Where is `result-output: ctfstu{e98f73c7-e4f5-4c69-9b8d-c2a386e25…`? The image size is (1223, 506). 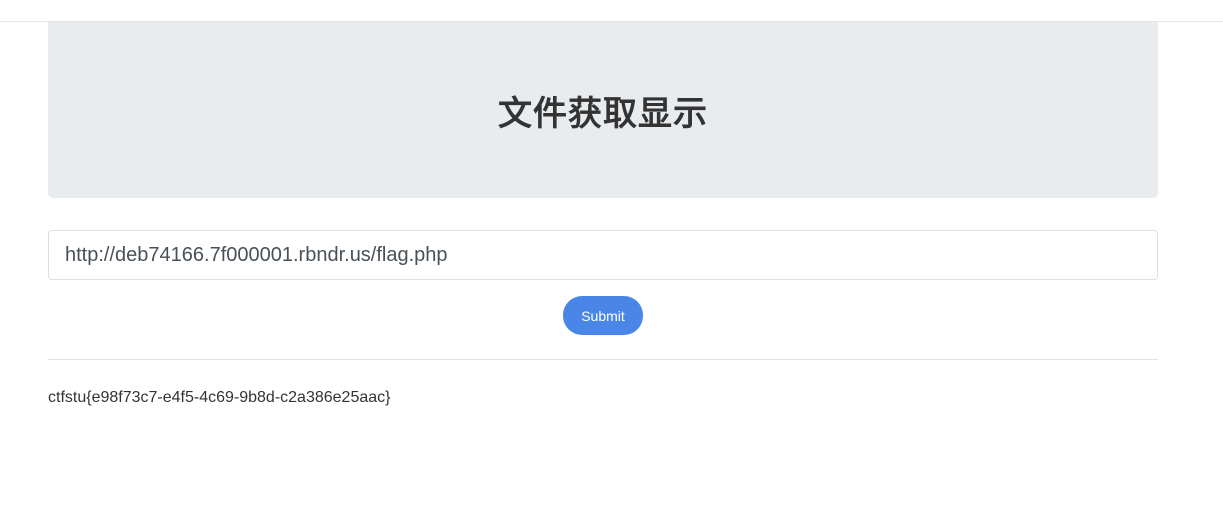 result-output: ctfstu{e98f73c7-e4f5-4c69-9b8d-c2a386e25… is located at coordinates (219, 397).